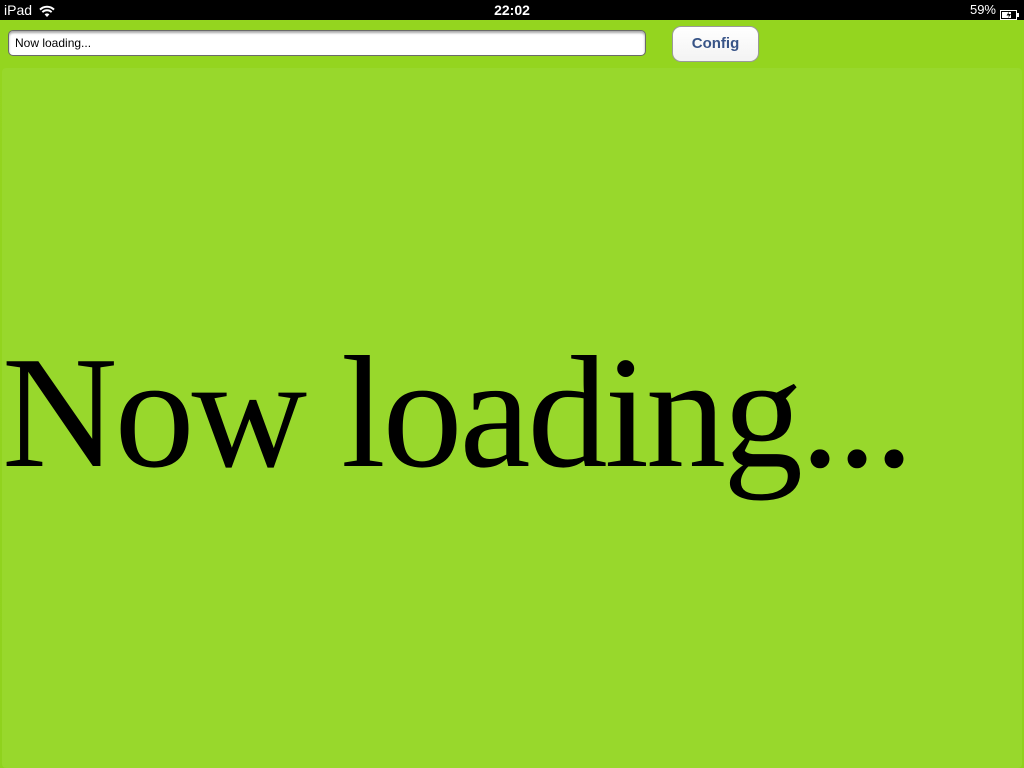  I want to click on toolbar: Config, so click(512, 44).